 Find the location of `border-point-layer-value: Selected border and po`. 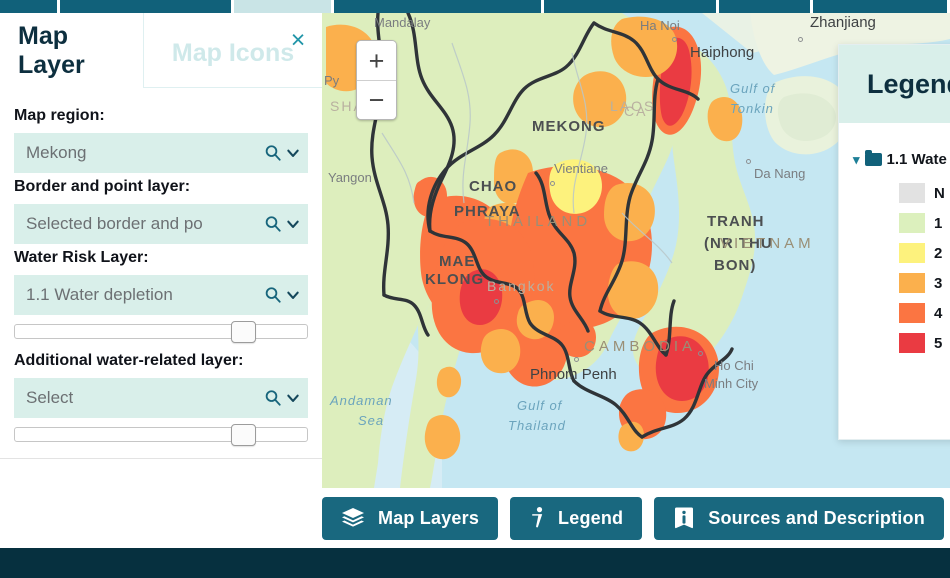

border-point-layer-value: Selected border and po is located at coordinates (114, 223).